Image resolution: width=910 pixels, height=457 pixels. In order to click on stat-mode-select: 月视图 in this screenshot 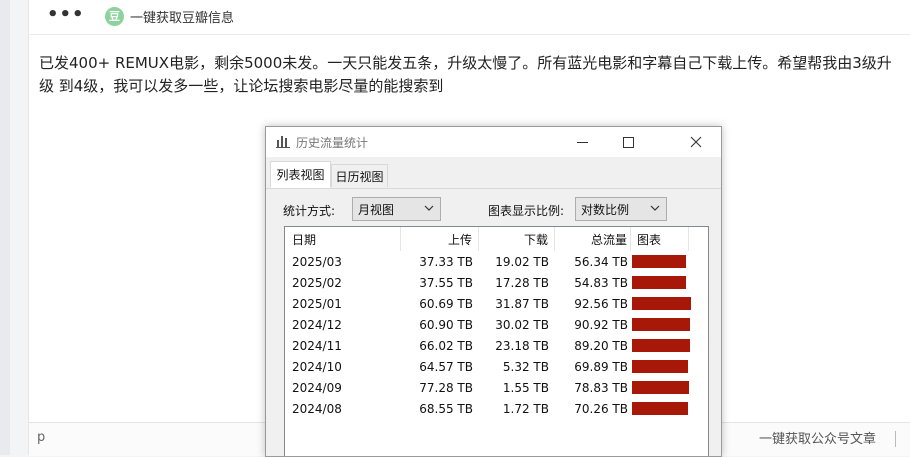, I will do `click(396, 209)`.